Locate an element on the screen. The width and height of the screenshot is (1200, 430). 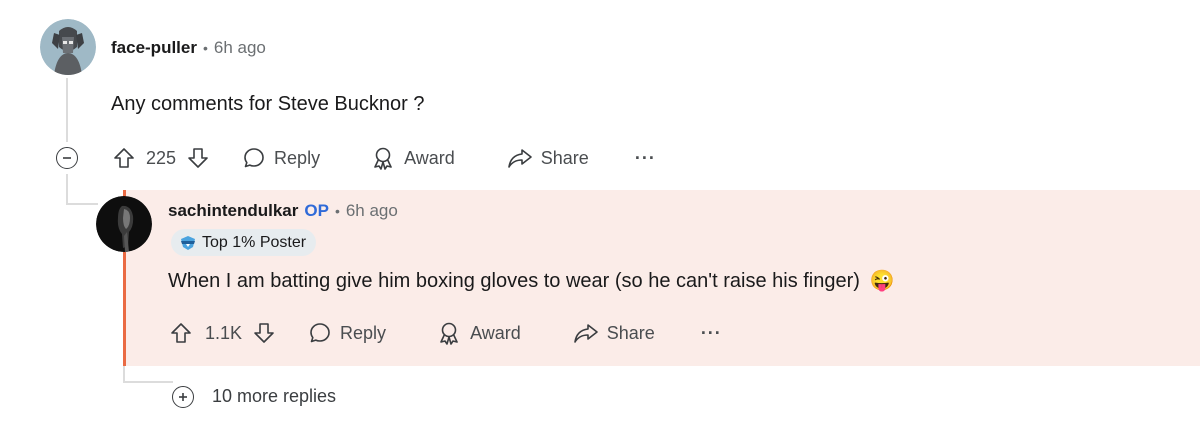
user-flair: Top 1% Poster is located at coordinates (244, 242).